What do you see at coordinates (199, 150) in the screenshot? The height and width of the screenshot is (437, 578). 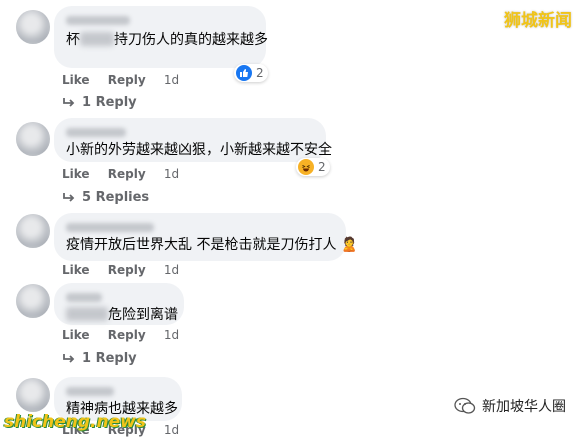 I see `comment-text: 小新的外劳越来越凶狠，小新越来越不安全` at bounding box center [199, 150].